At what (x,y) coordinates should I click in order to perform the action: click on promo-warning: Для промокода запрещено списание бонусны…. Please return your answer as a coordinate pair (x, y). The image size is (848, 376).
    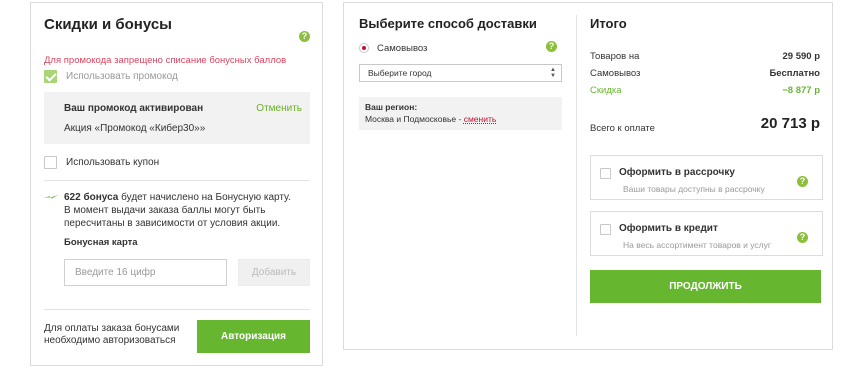
    Looking at the image, I should click on (165, 60).